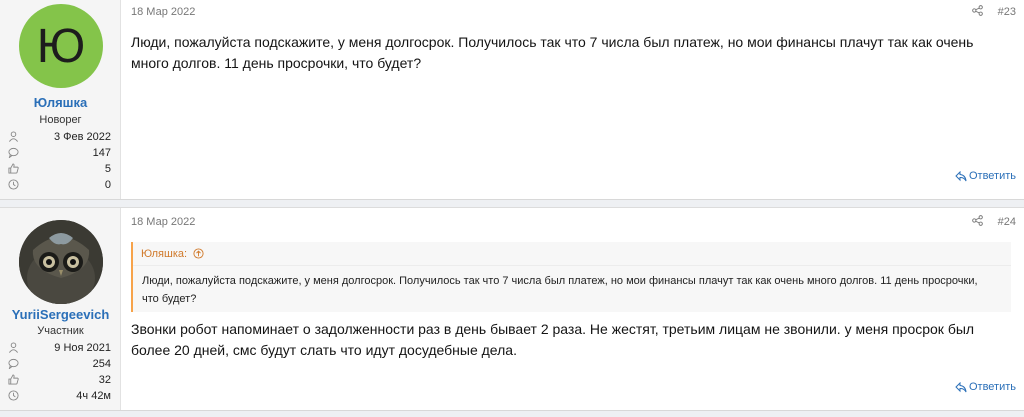 This screenshot has height=417, width=1024. I want to click on avatar-letter: Ю, so click(61, 46).